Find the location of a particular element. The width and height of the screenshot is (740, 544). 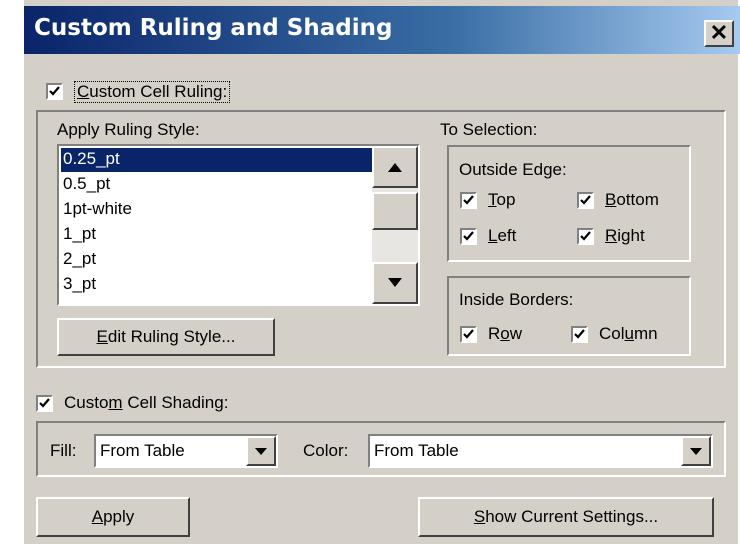

scroll-down-button is located at coordinates (395, 283).